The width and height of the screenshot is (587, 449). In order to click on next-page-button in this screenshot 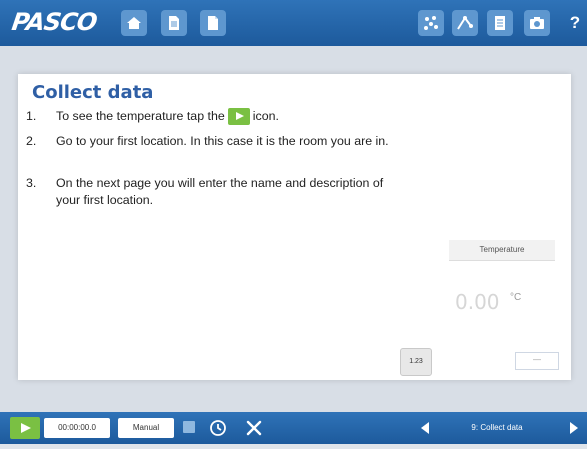, I will do `click(573, 428)`.